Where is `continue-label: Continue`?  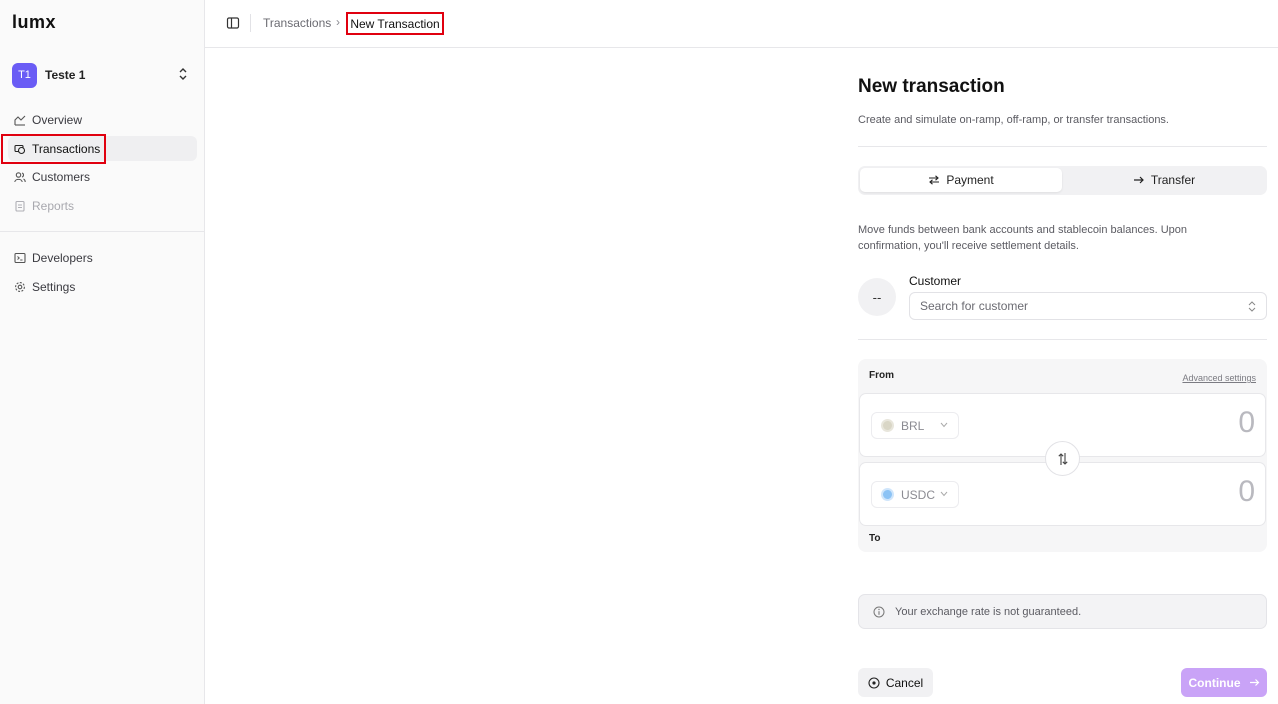 continue-label: Continue is located at coordinates (1214, 682).